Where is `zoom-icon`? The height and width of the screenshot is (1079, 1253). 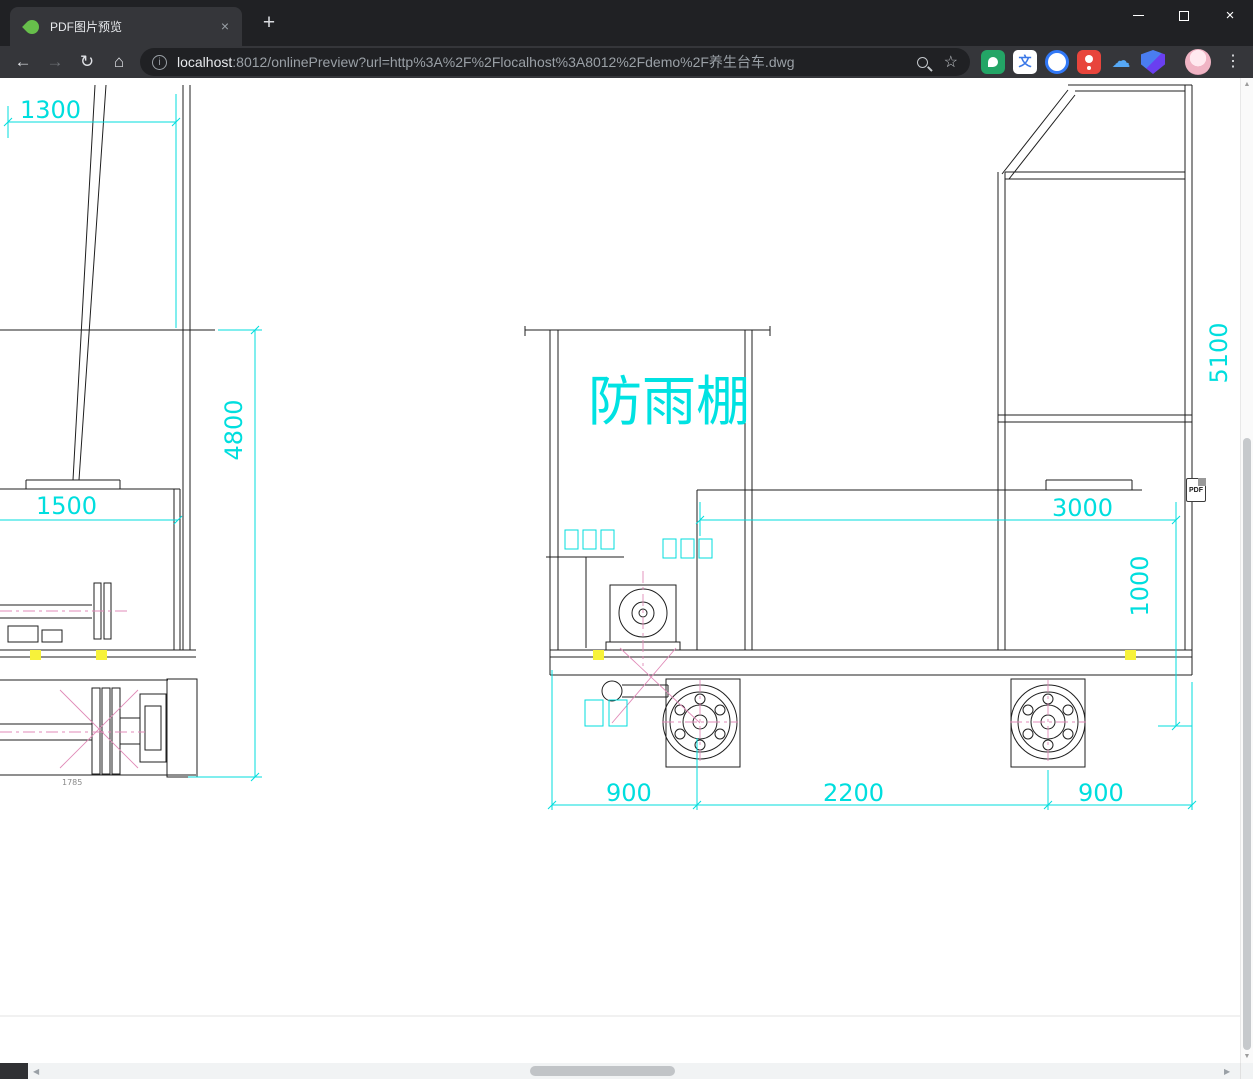 zoom-icon is located at coordinates (922, 62).